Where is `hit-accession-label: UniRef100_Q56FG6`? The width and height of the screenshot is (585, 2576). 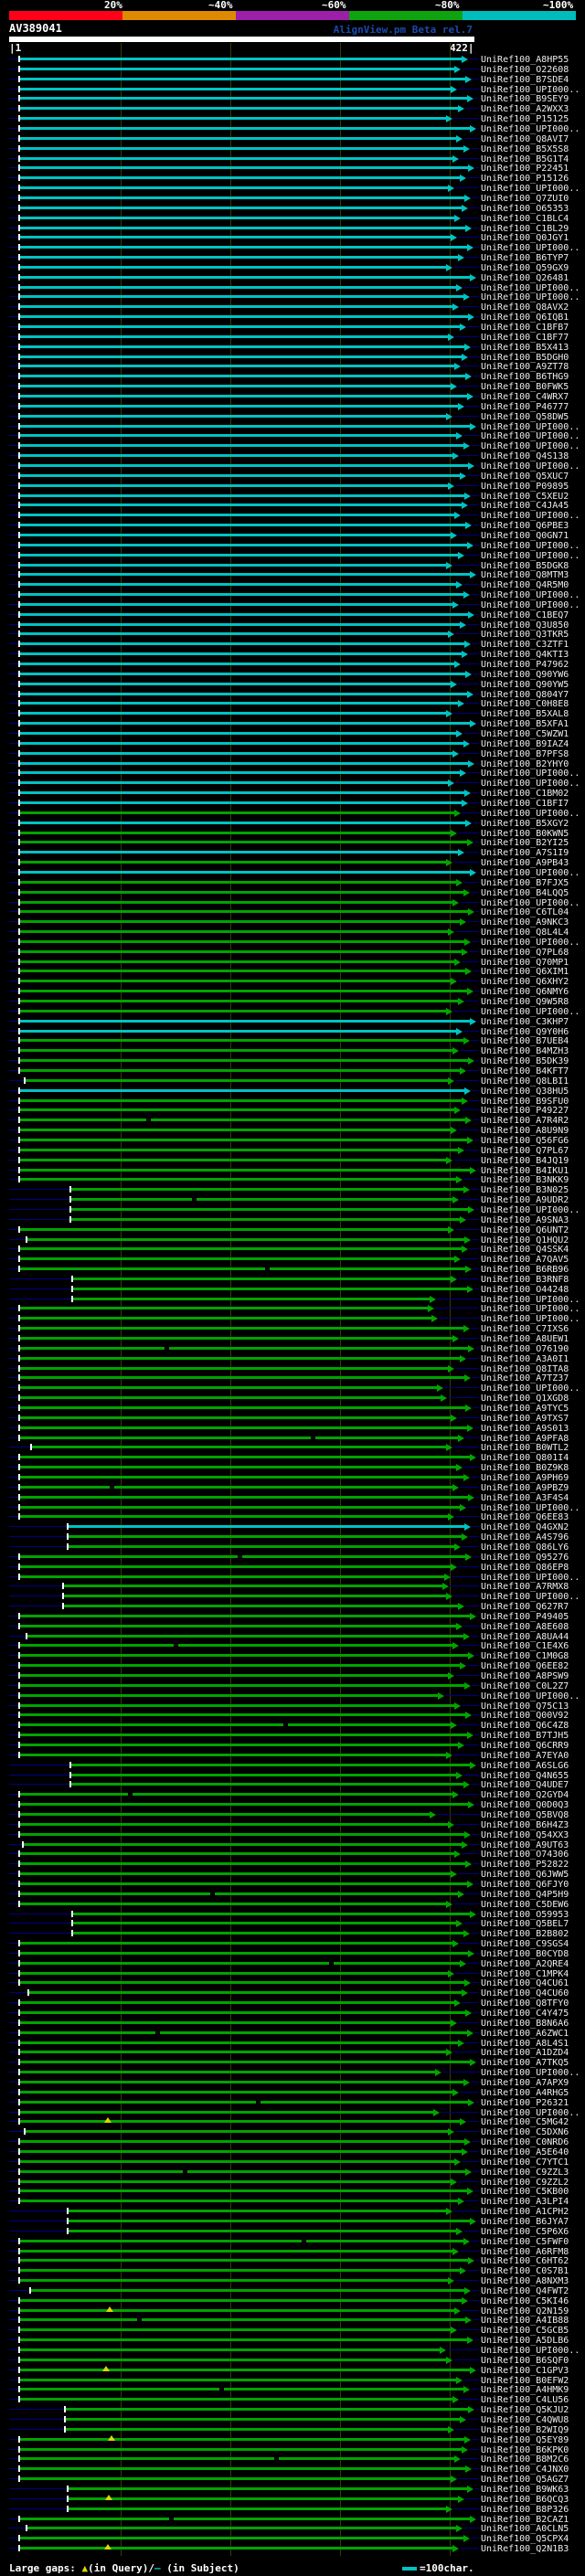
hit-accession-label: UniRef100_Q56FG6 is located at coordinates (525, 1141).